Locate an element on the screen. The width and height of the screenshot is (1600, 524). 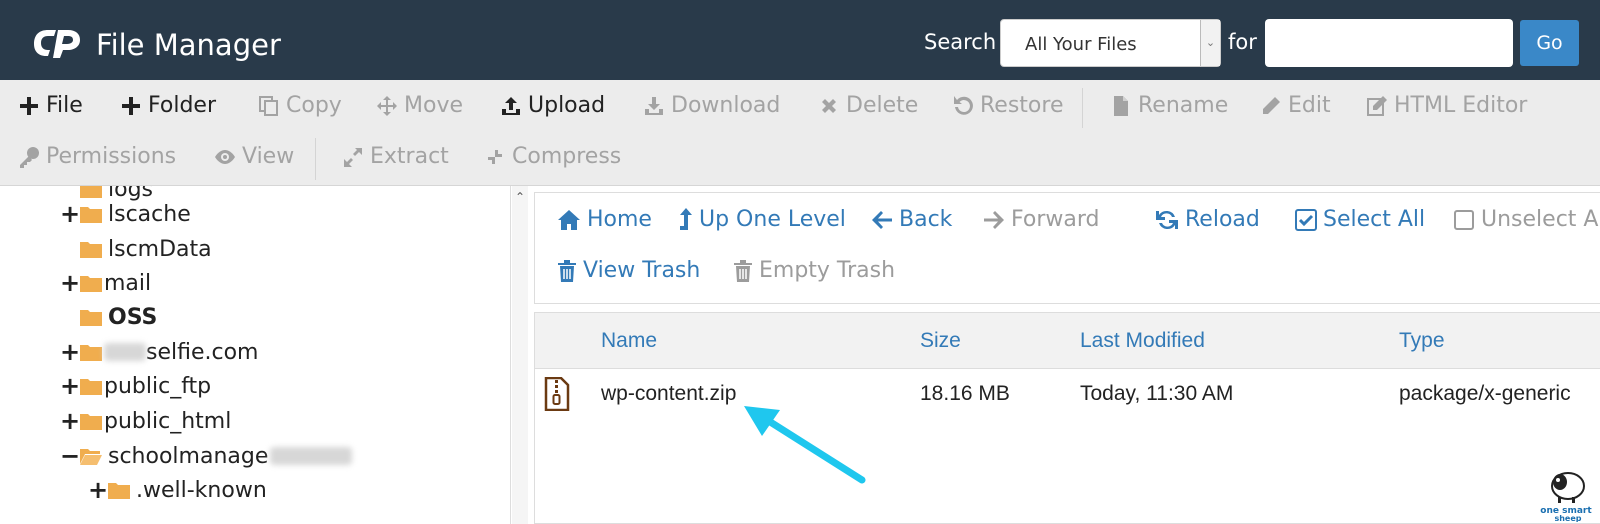
empty-trash-button: Empty Trash is located at coordinates (814, 270).